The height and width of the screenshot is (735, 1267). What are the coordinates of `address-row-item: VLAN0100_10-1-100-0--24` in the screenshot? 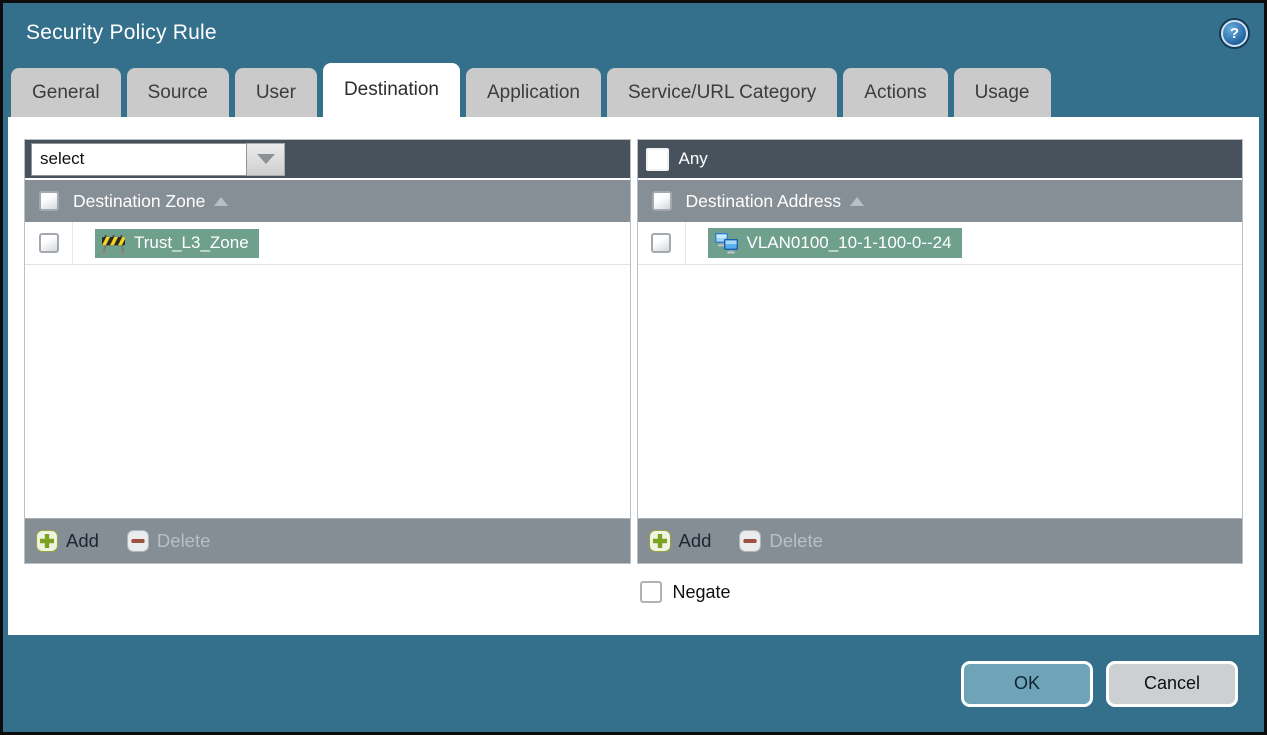 It's located at (834, 243).